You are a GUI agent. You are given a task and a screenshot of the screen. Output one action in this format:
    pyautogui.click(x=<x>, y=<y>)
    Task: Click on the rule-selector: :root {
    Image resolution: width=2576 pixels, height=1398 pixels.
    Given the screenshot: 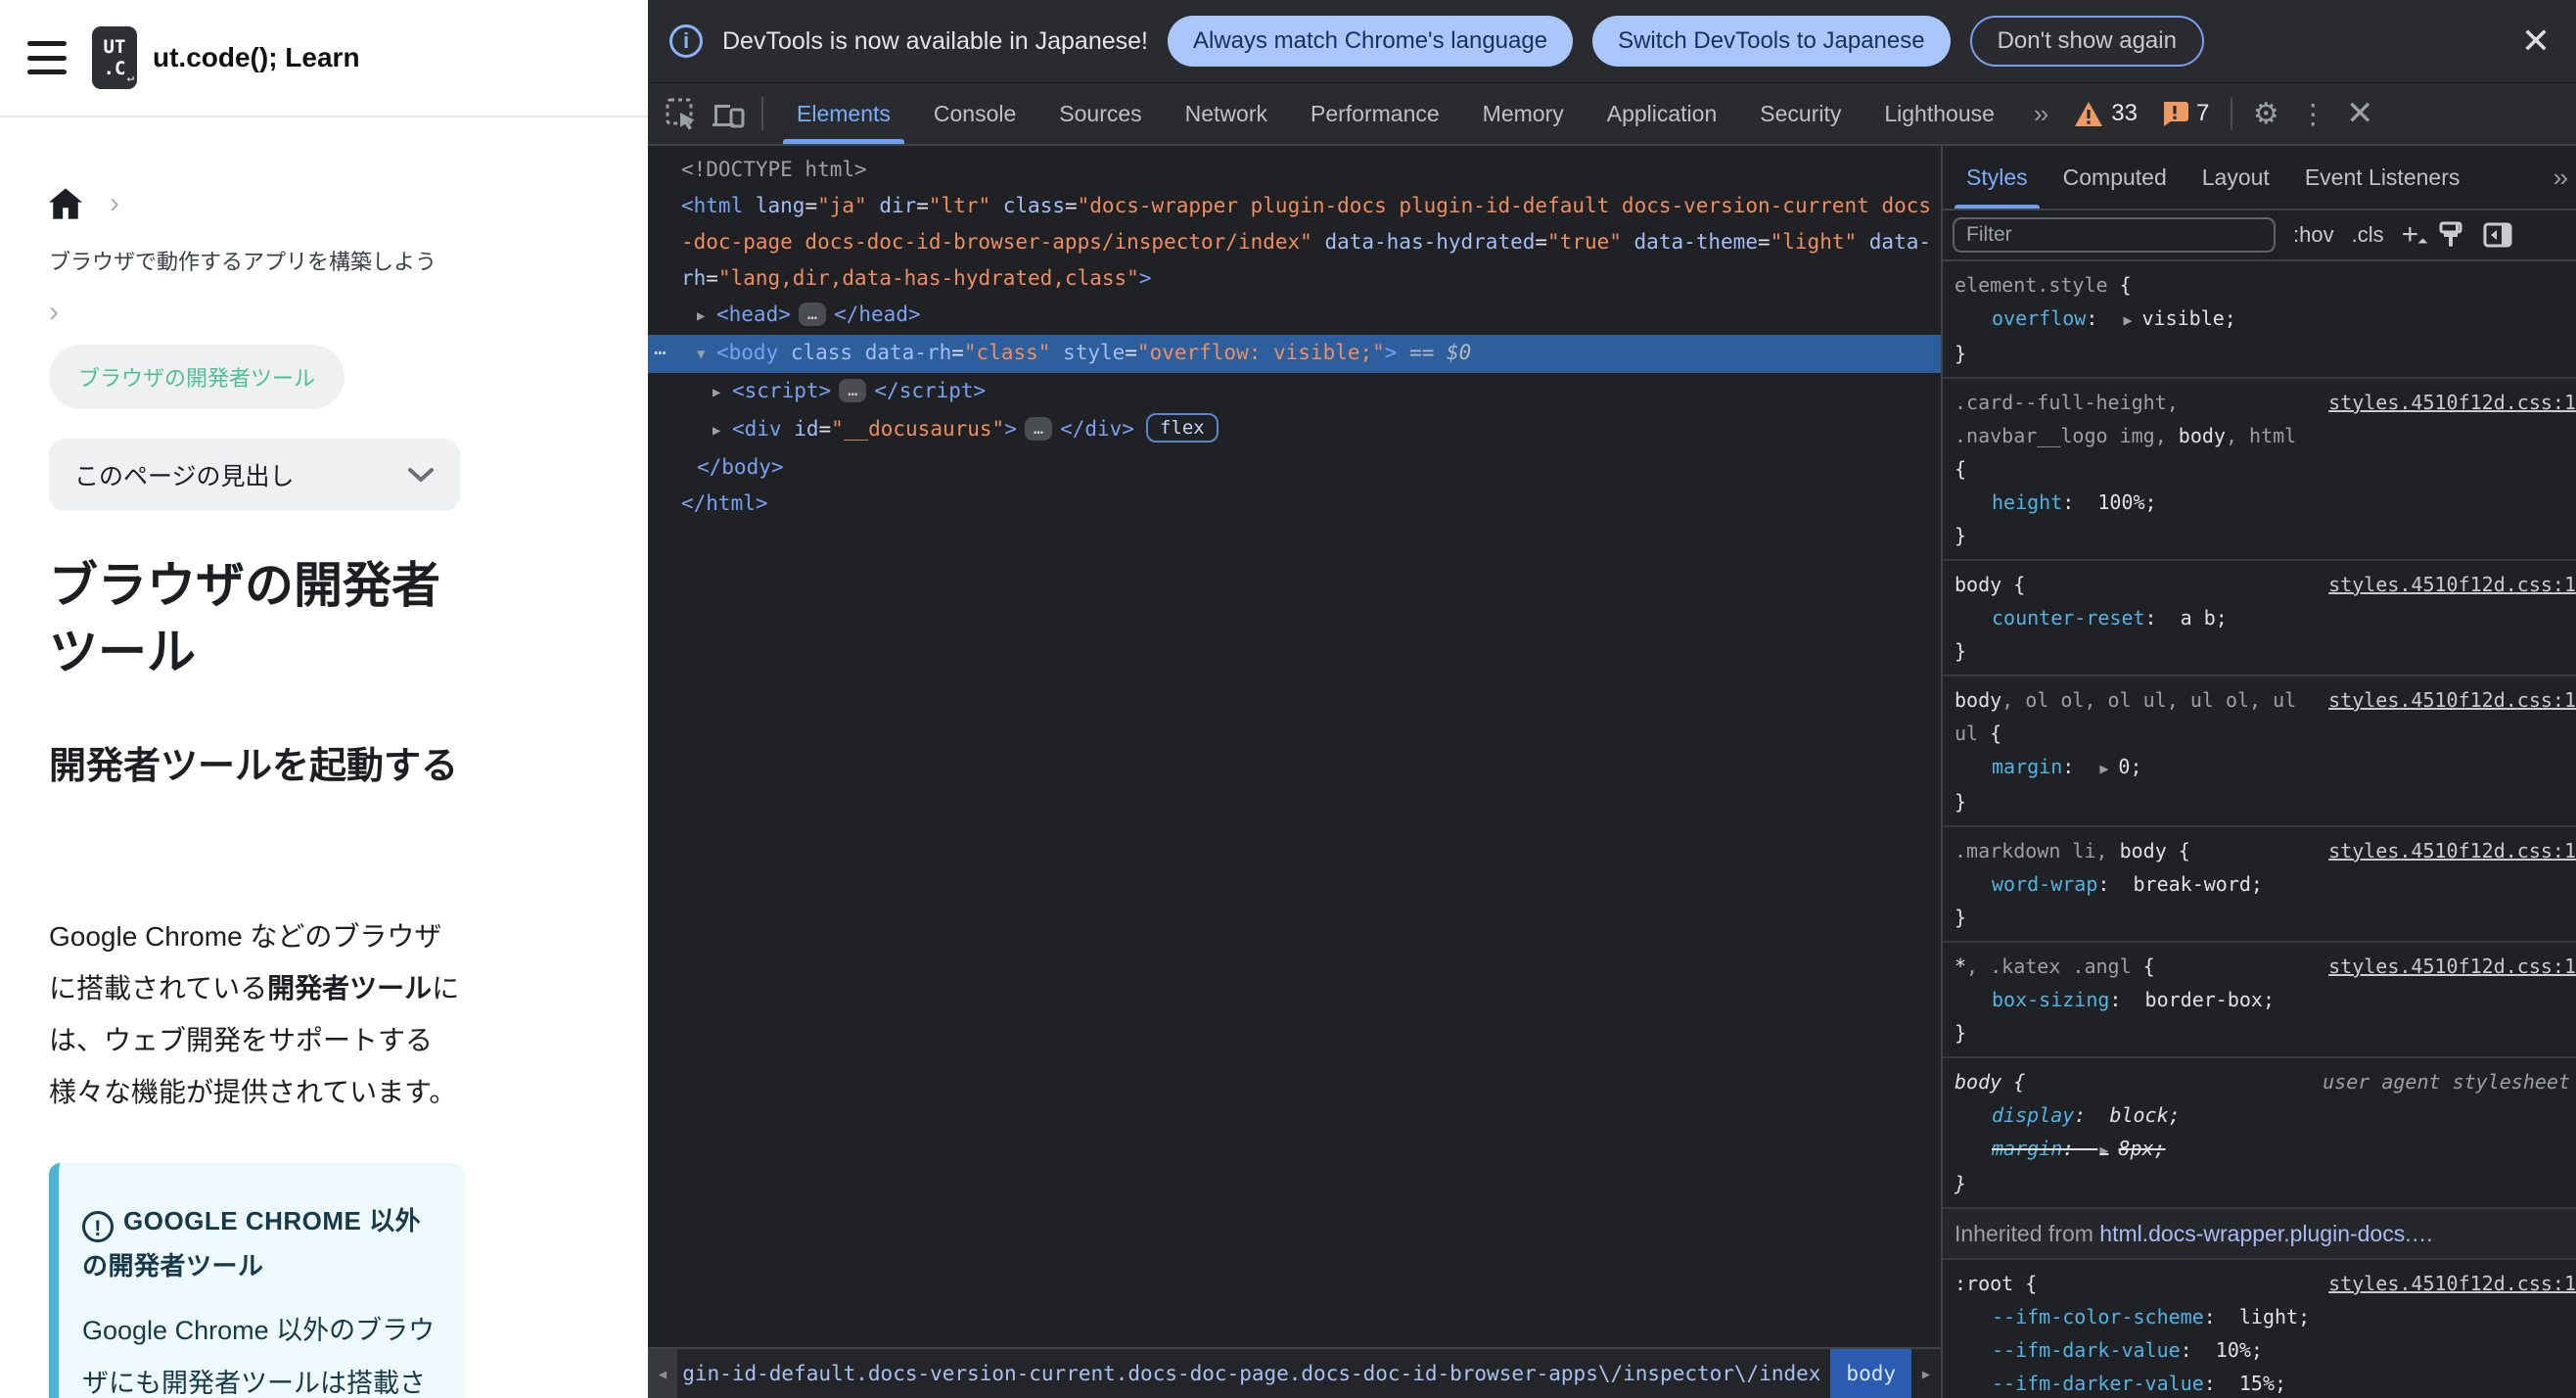 What is the action you would take?
    pyautogui.click(x=2137, y=1283)
    